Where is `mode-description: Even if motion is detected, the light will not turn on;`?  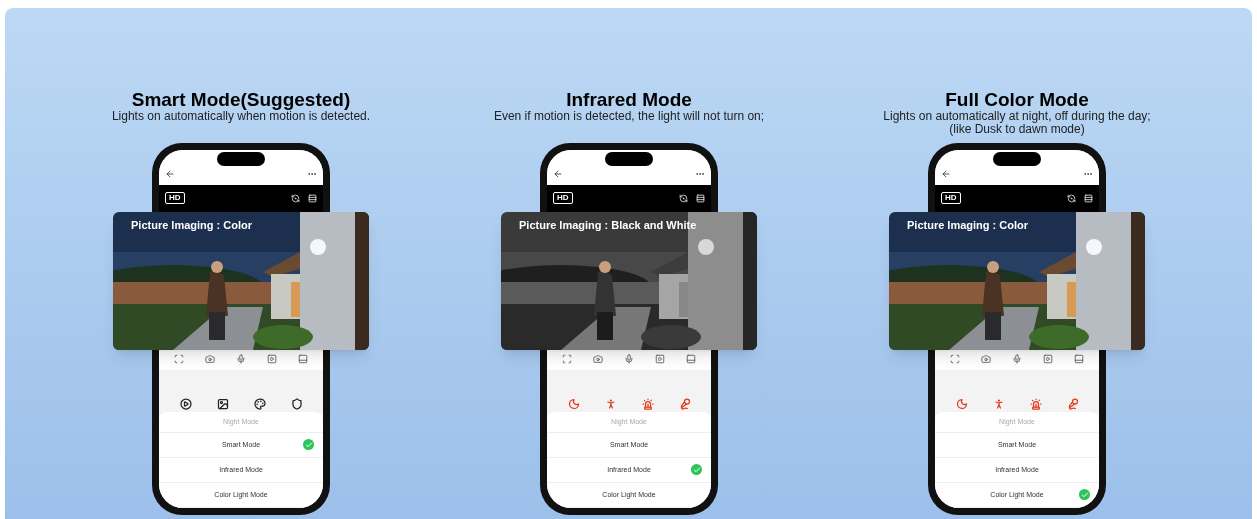
mode-description: Even if motion is detected, the light will not turn on; is located at coordinates (629, 116).